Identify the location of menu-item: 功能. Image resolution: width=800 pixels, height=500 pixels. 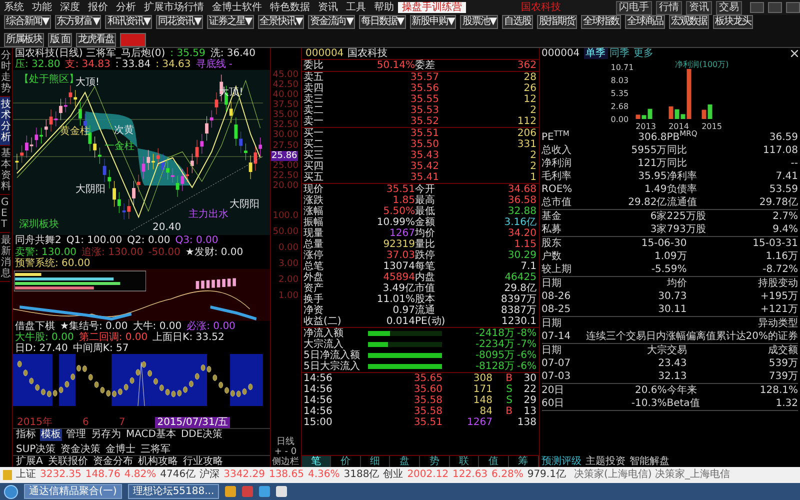
(42, 8).